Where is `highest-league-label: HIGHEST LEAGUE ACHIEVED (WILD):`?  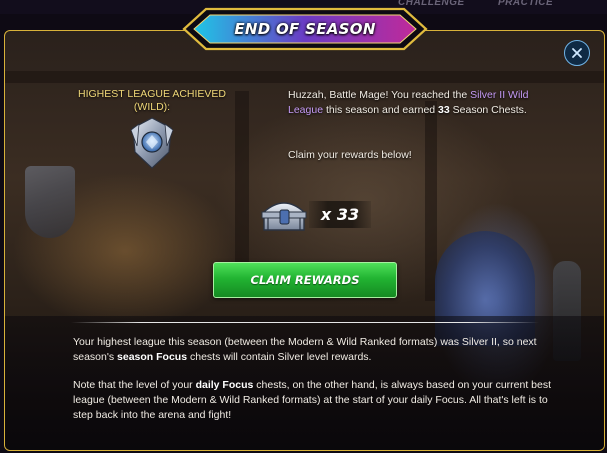
highest-league-label: HIGHEST LEAGUE ACHIEVED (WILD): is located at coordinates (151, 100).